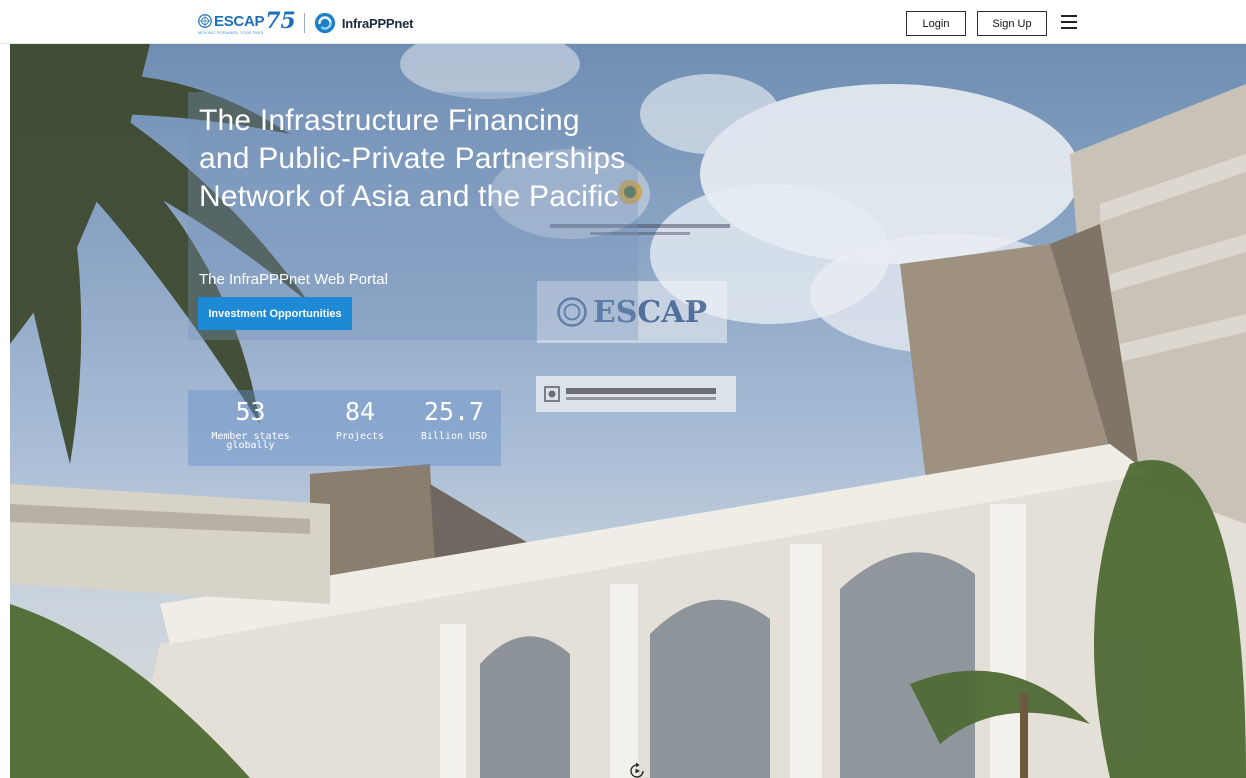  Describe the element at coordinates (324, 23) in the screenshot. I see `infrapppnet-logo-icon` at that location.